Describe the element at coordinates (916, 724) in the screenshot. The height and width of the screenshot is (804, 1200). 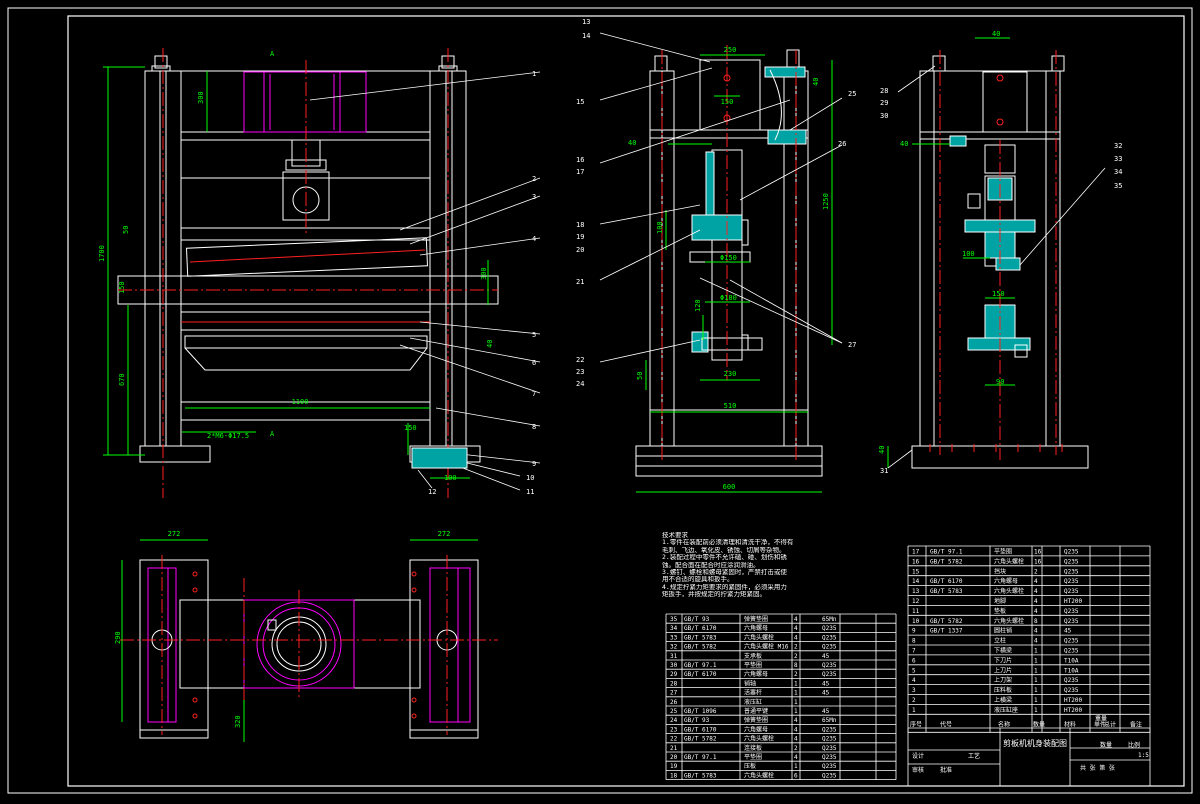
I see `bom-header-cell: 序号` at that location.